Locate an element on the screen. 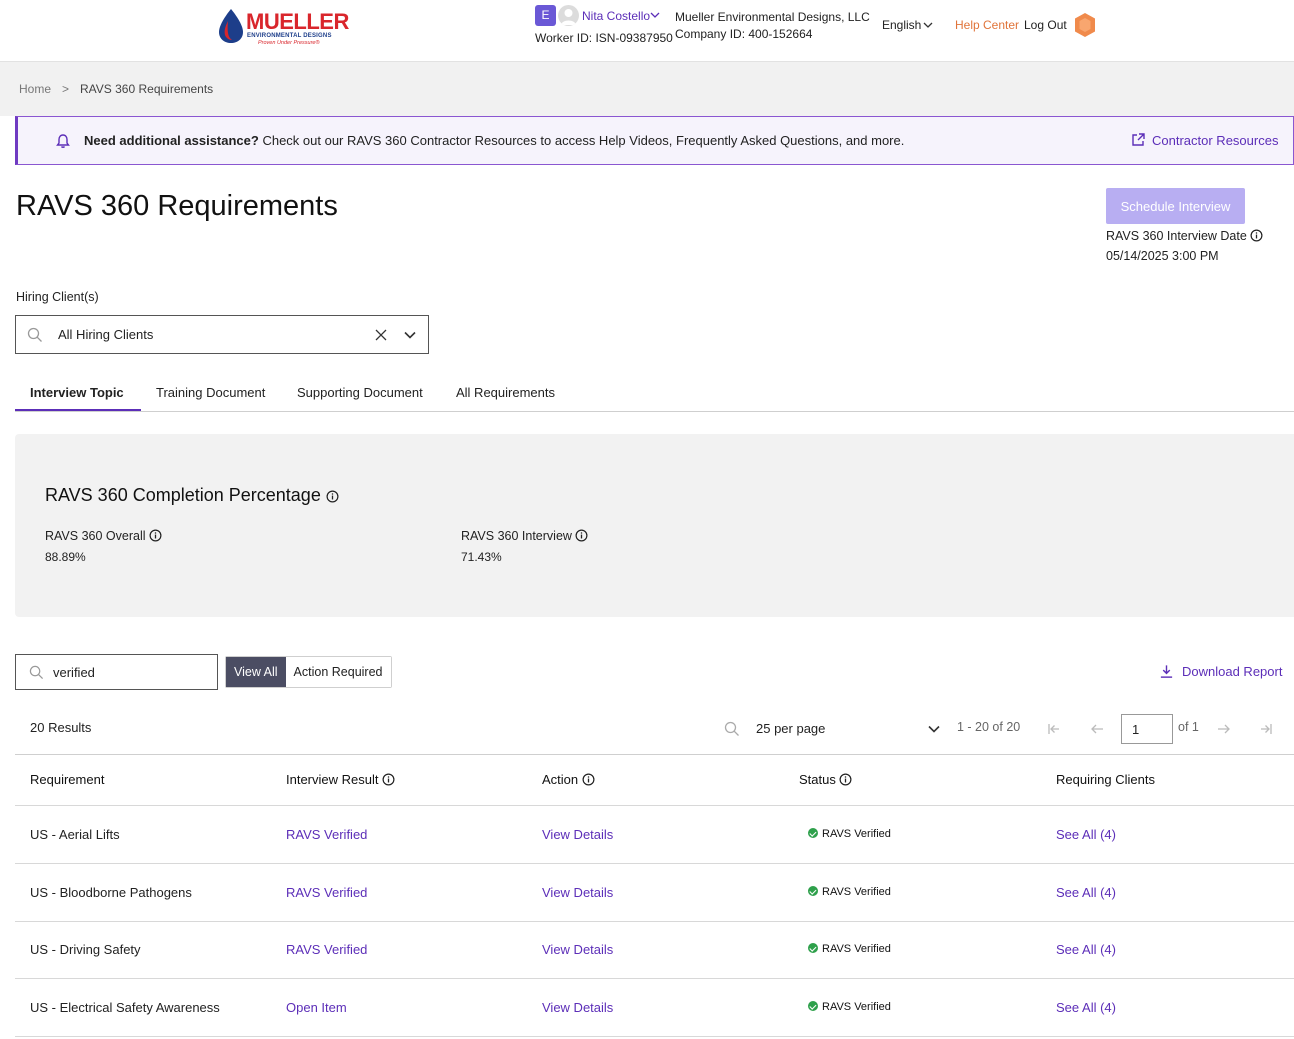  hiring-client-value: All Hiring Clients is located at coordinates (106, 334).